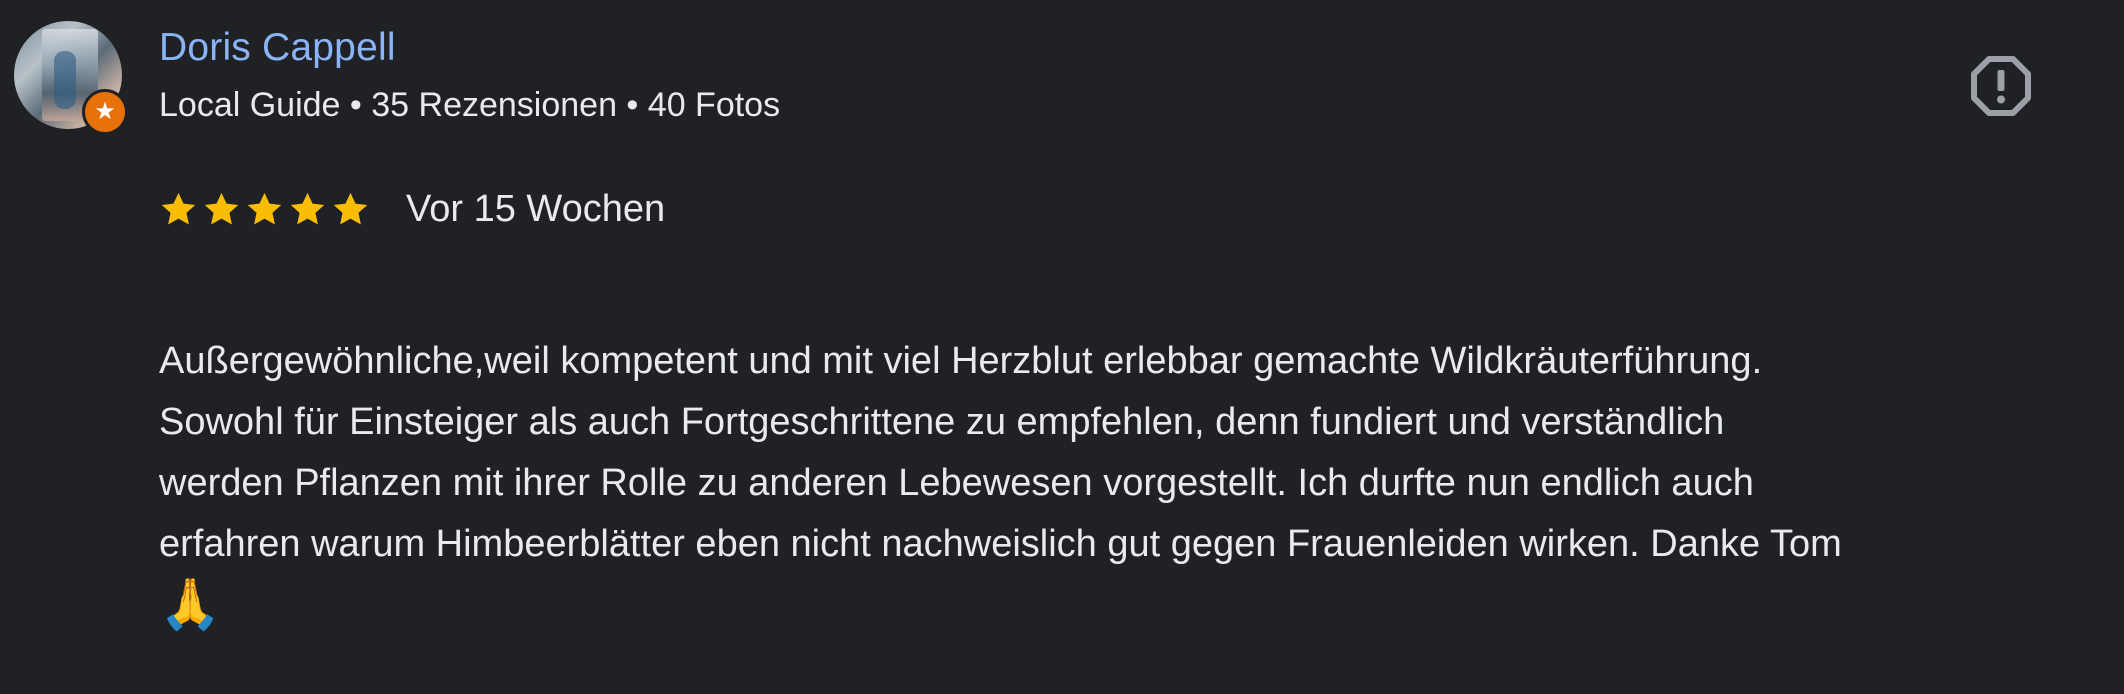 This screenshot has height=694, width=2124. What do you see at coordinates (536, 208) in the screenshot?
I see `review-date: Vor 15 Wochen` at bounding box center [536, 208].